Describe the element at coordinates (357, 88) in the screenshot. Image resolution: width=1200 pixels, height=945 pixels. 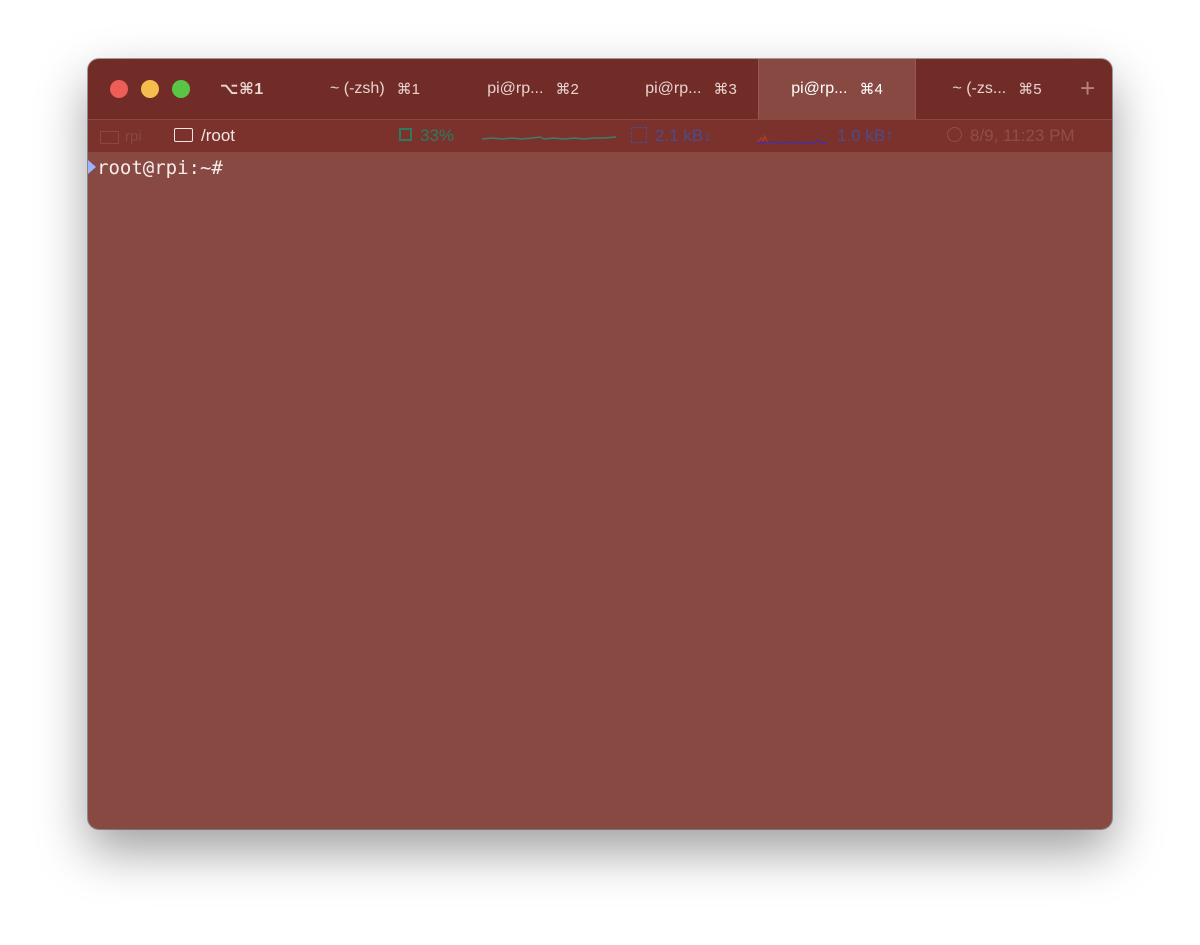
I see `tab-title: ~ (-zsh)` at that location.